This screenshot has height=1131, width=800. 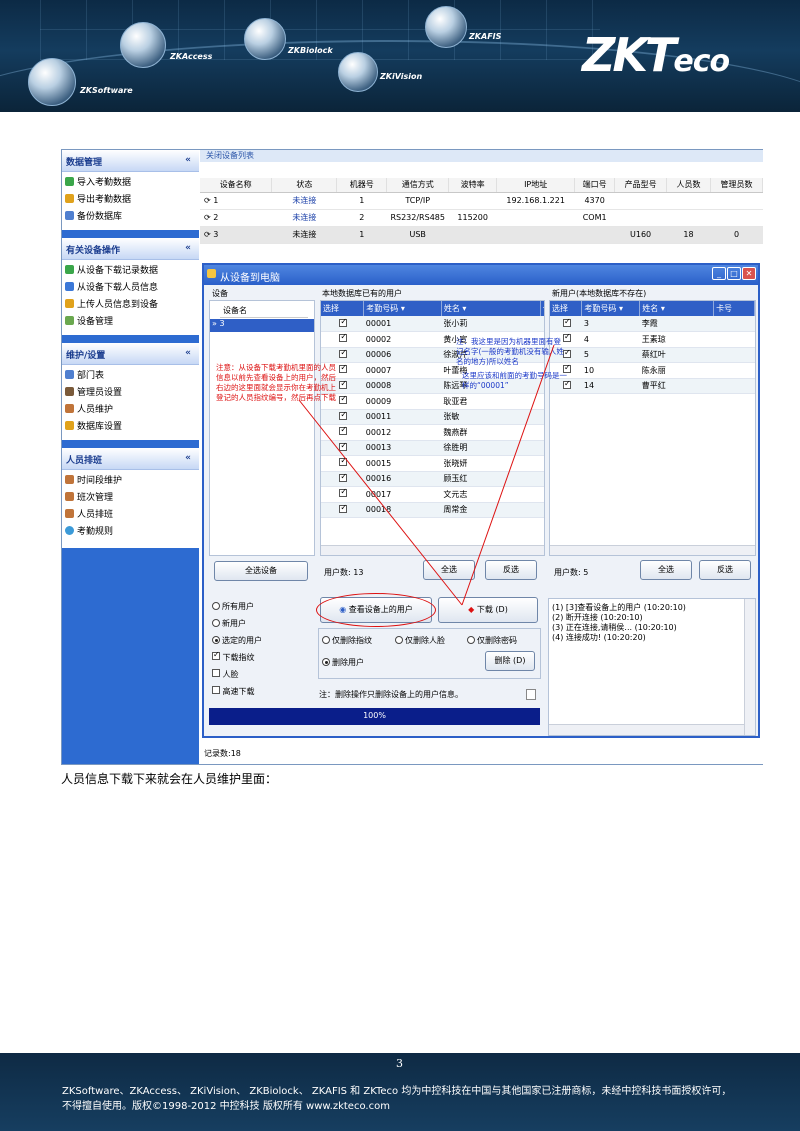 What do you see at coordinates (418, 185) in the screenshot?
I see `col-header: 通信方式` at bounding box center [418, 185].